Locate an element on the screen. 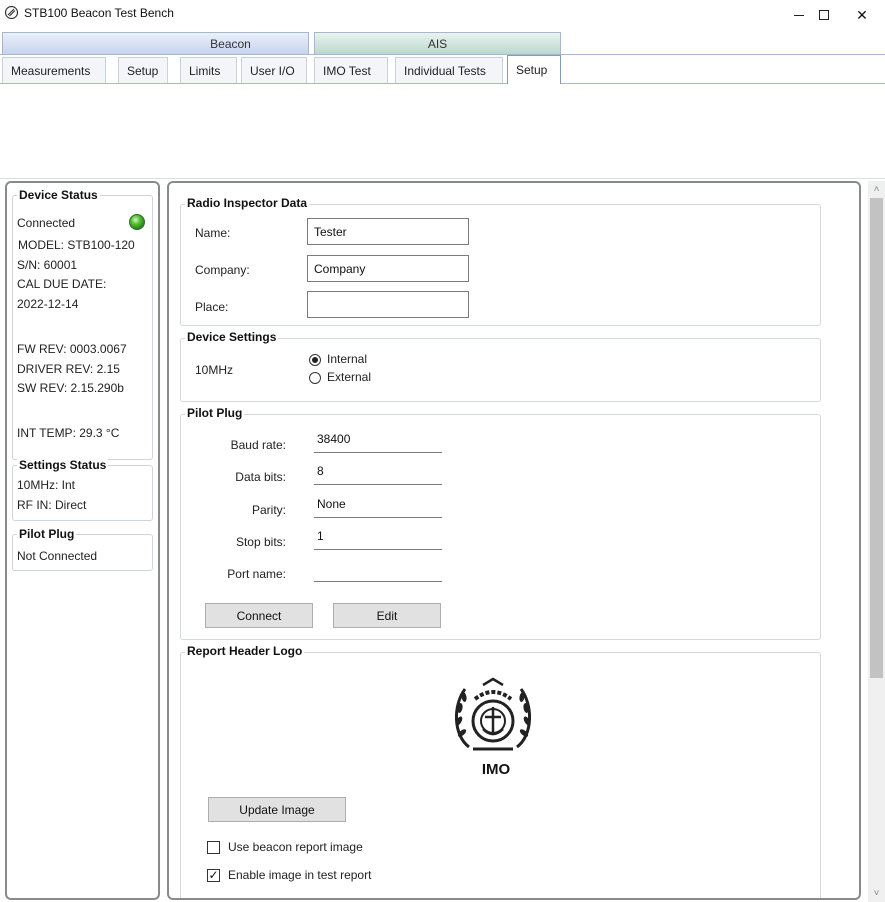 Image resolution: width=885 pixels, height=902 pixels. scroll-thumb is located at coordinates (876, 438).